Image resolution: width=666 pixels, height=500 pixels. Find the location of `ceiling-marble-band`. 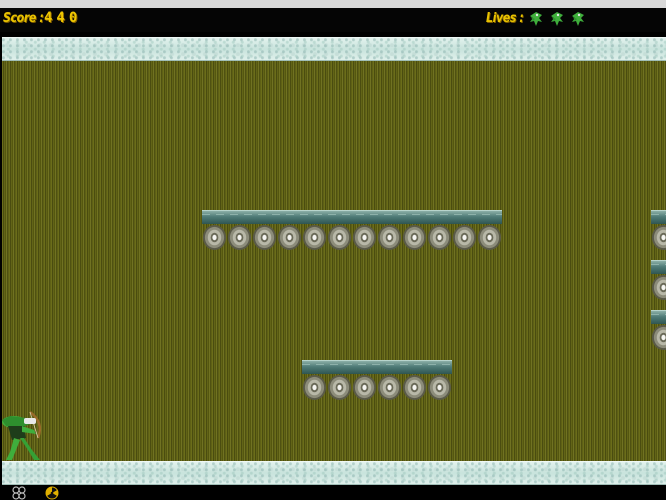

ceiling-marble-band is located at coordinates (334, 49).